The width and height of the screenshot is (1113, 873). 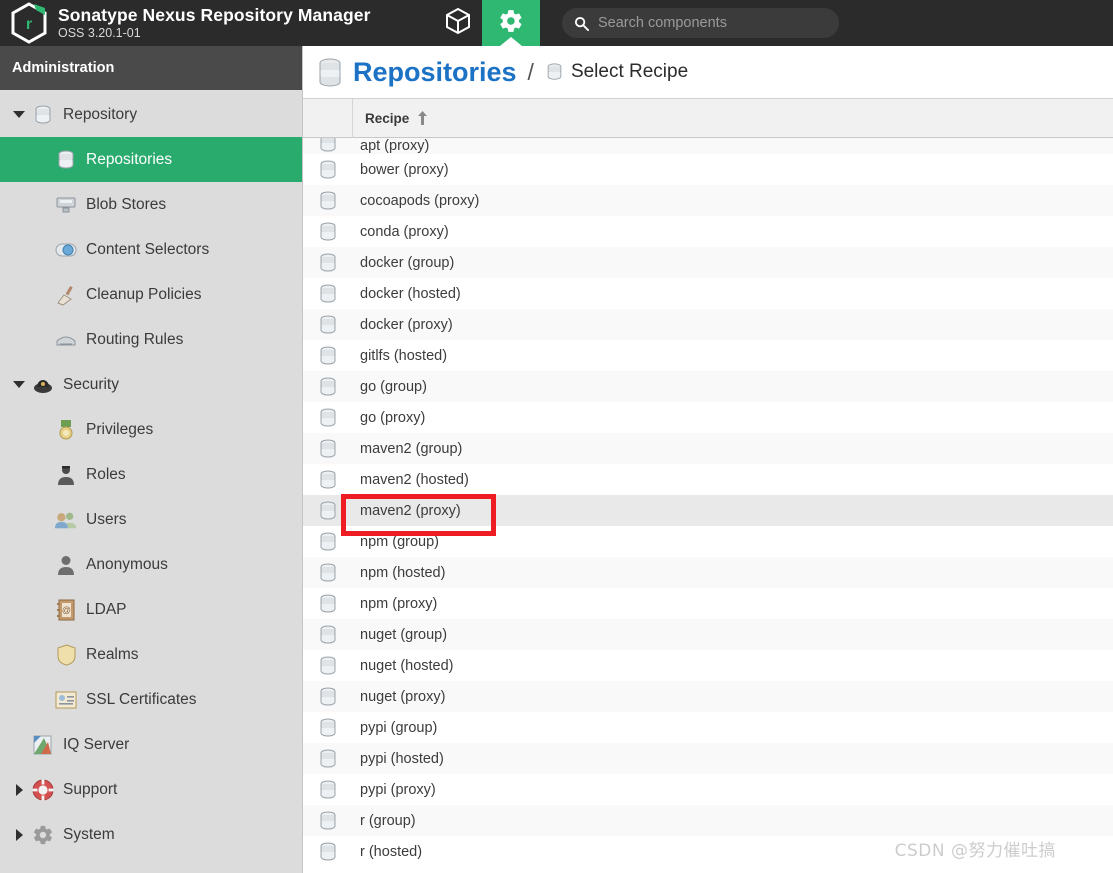 What do you see at coordinates (708, 417) in the screenshot?
I see `recipe-row: go (proxy)` at bounding box center [708, 417].